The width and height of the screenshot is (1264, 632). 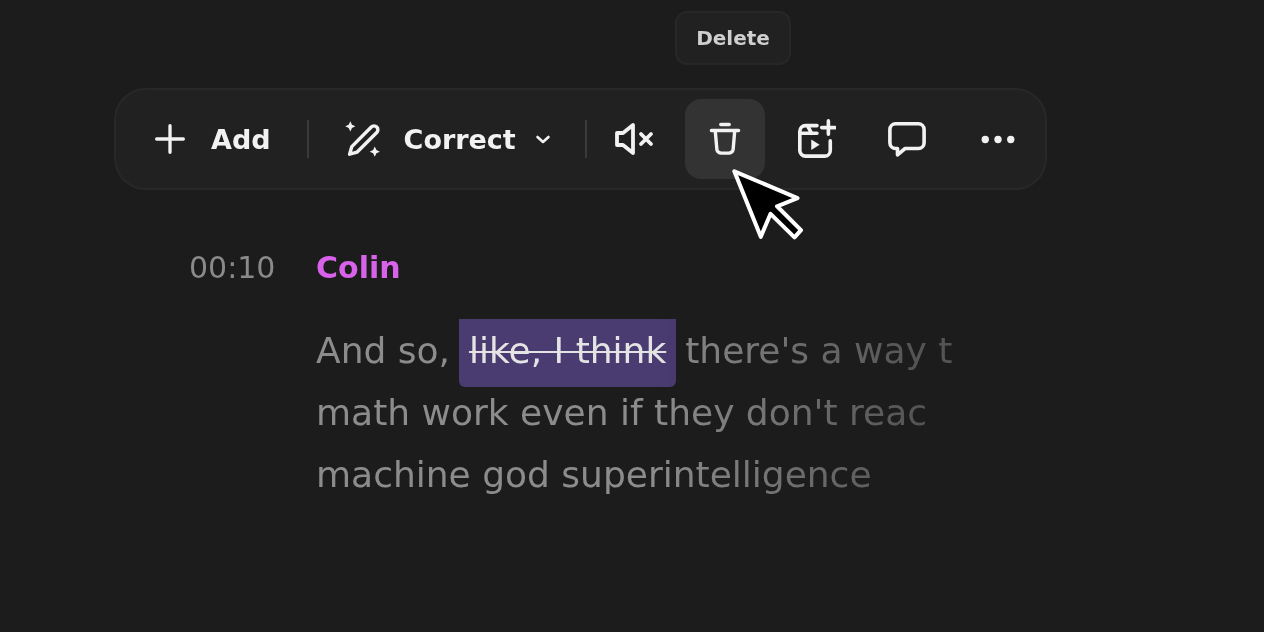 What do you see at coordinates (233, 267) in the screenshot?
I see `timestamp: 00:10` at bounding box center [233, 267].